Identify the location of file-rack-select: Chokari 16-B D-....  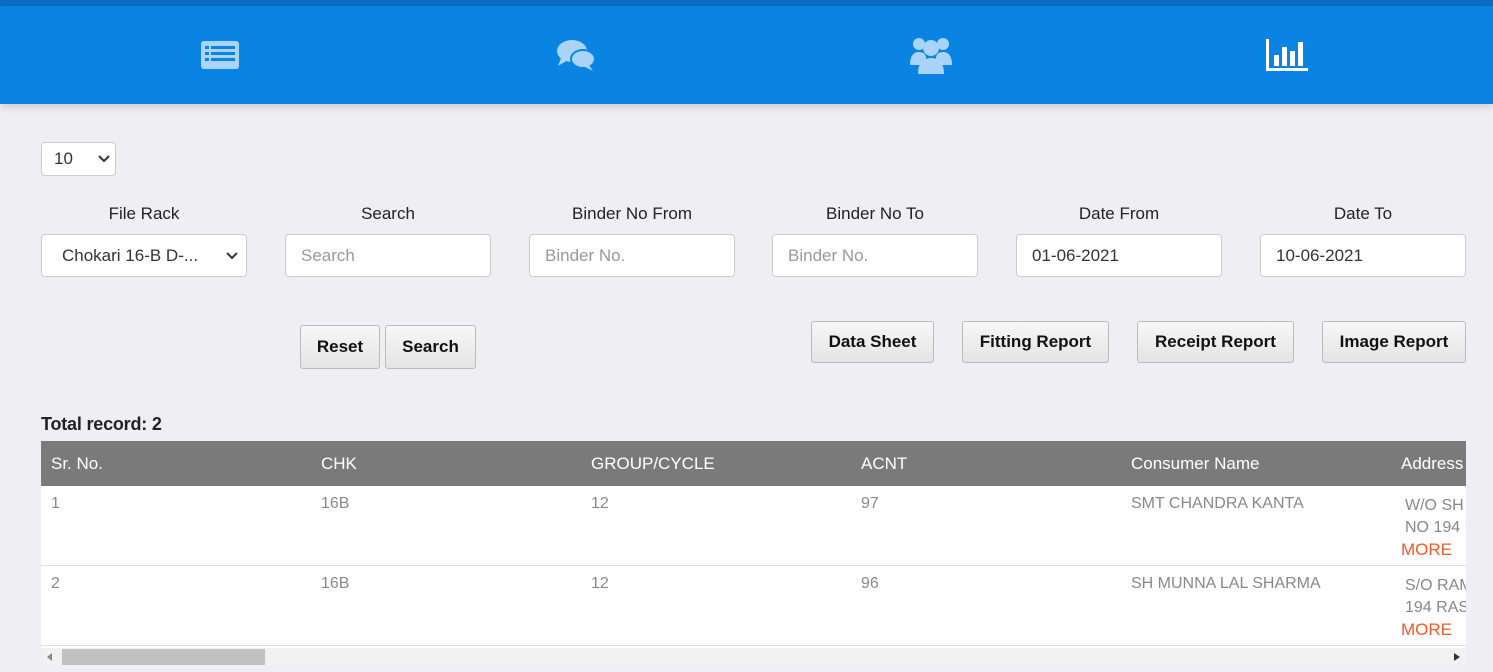
(144, 255).